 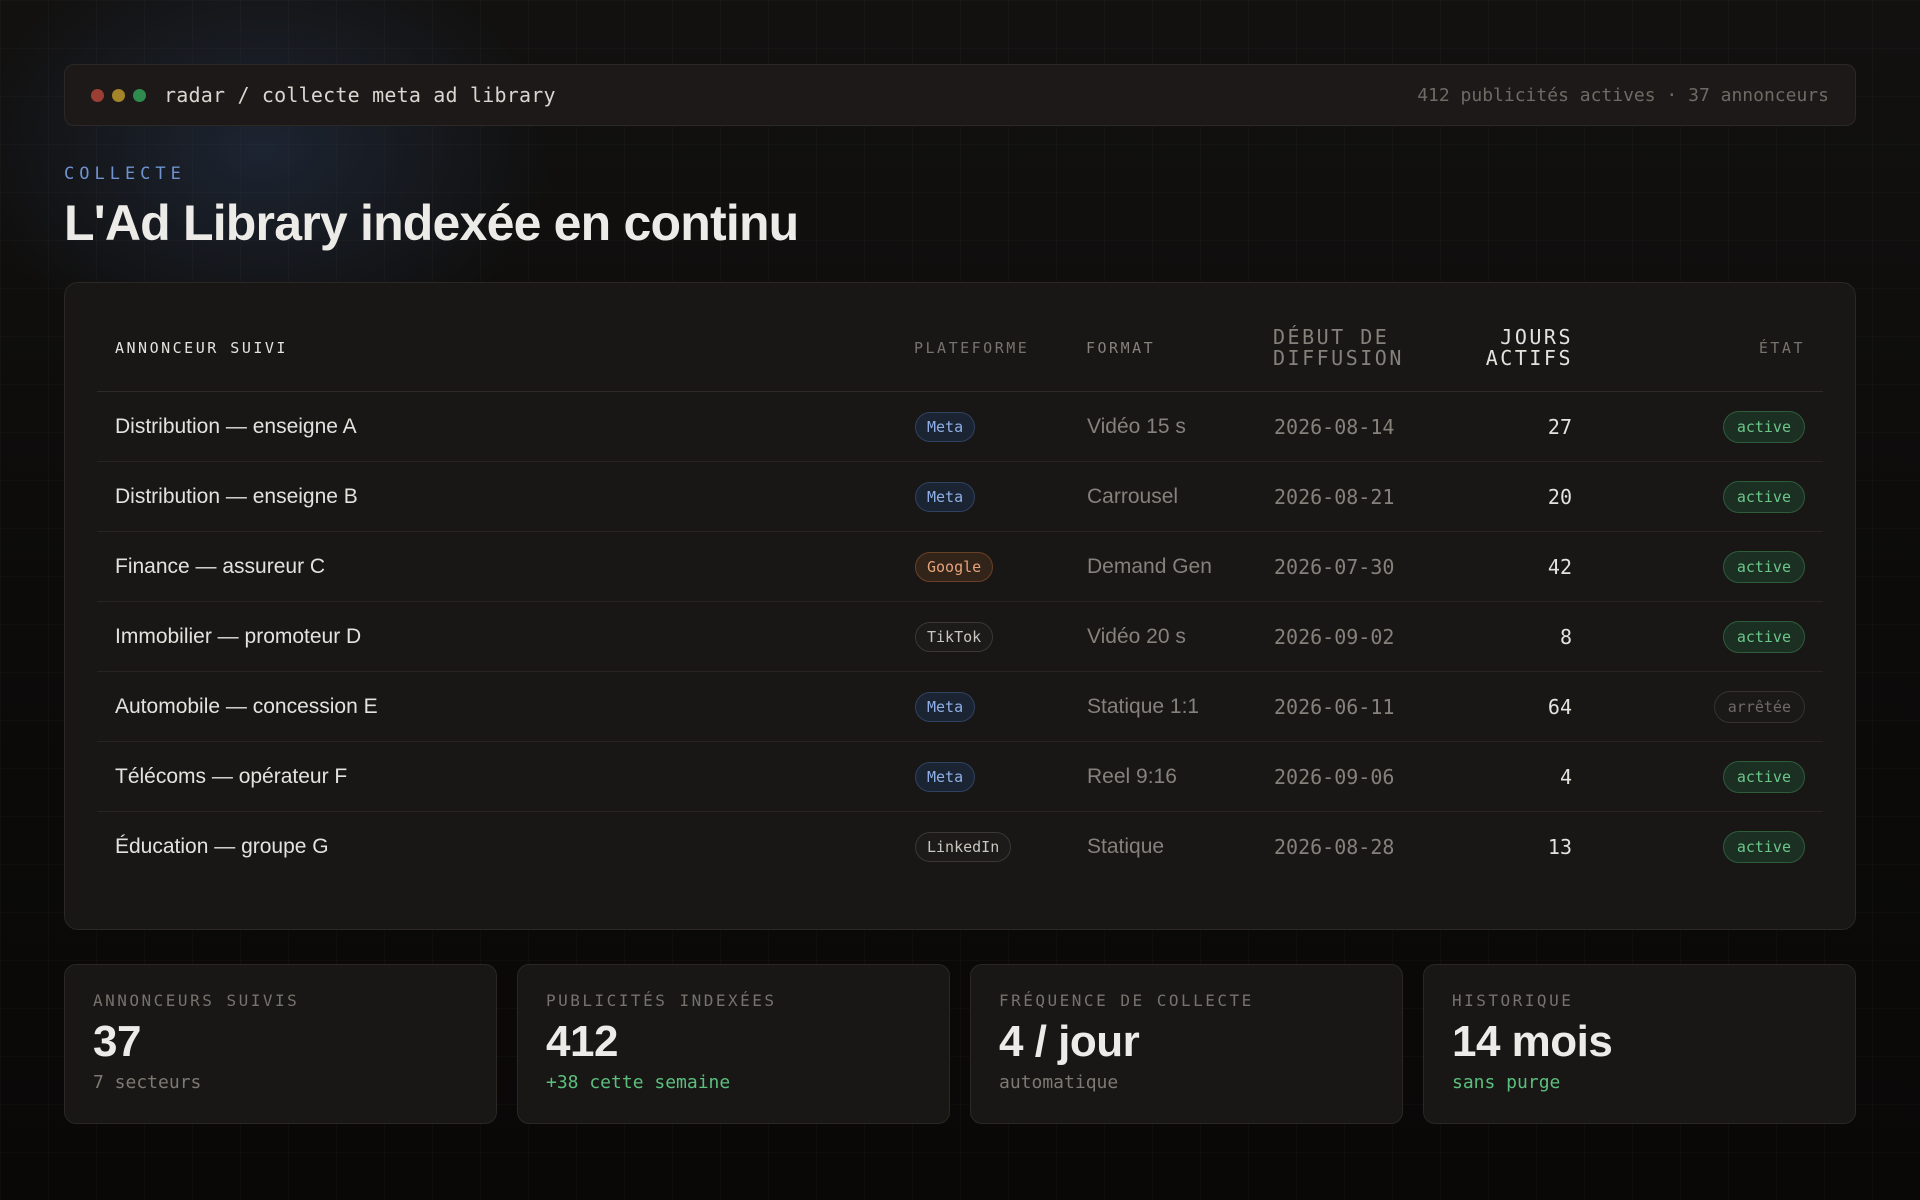 What do you see at coordinates (196, 1000) in the screenshot?
I see `stat-label: ANNONCEURS SUIVIS` at bounding box center [196, 1000].